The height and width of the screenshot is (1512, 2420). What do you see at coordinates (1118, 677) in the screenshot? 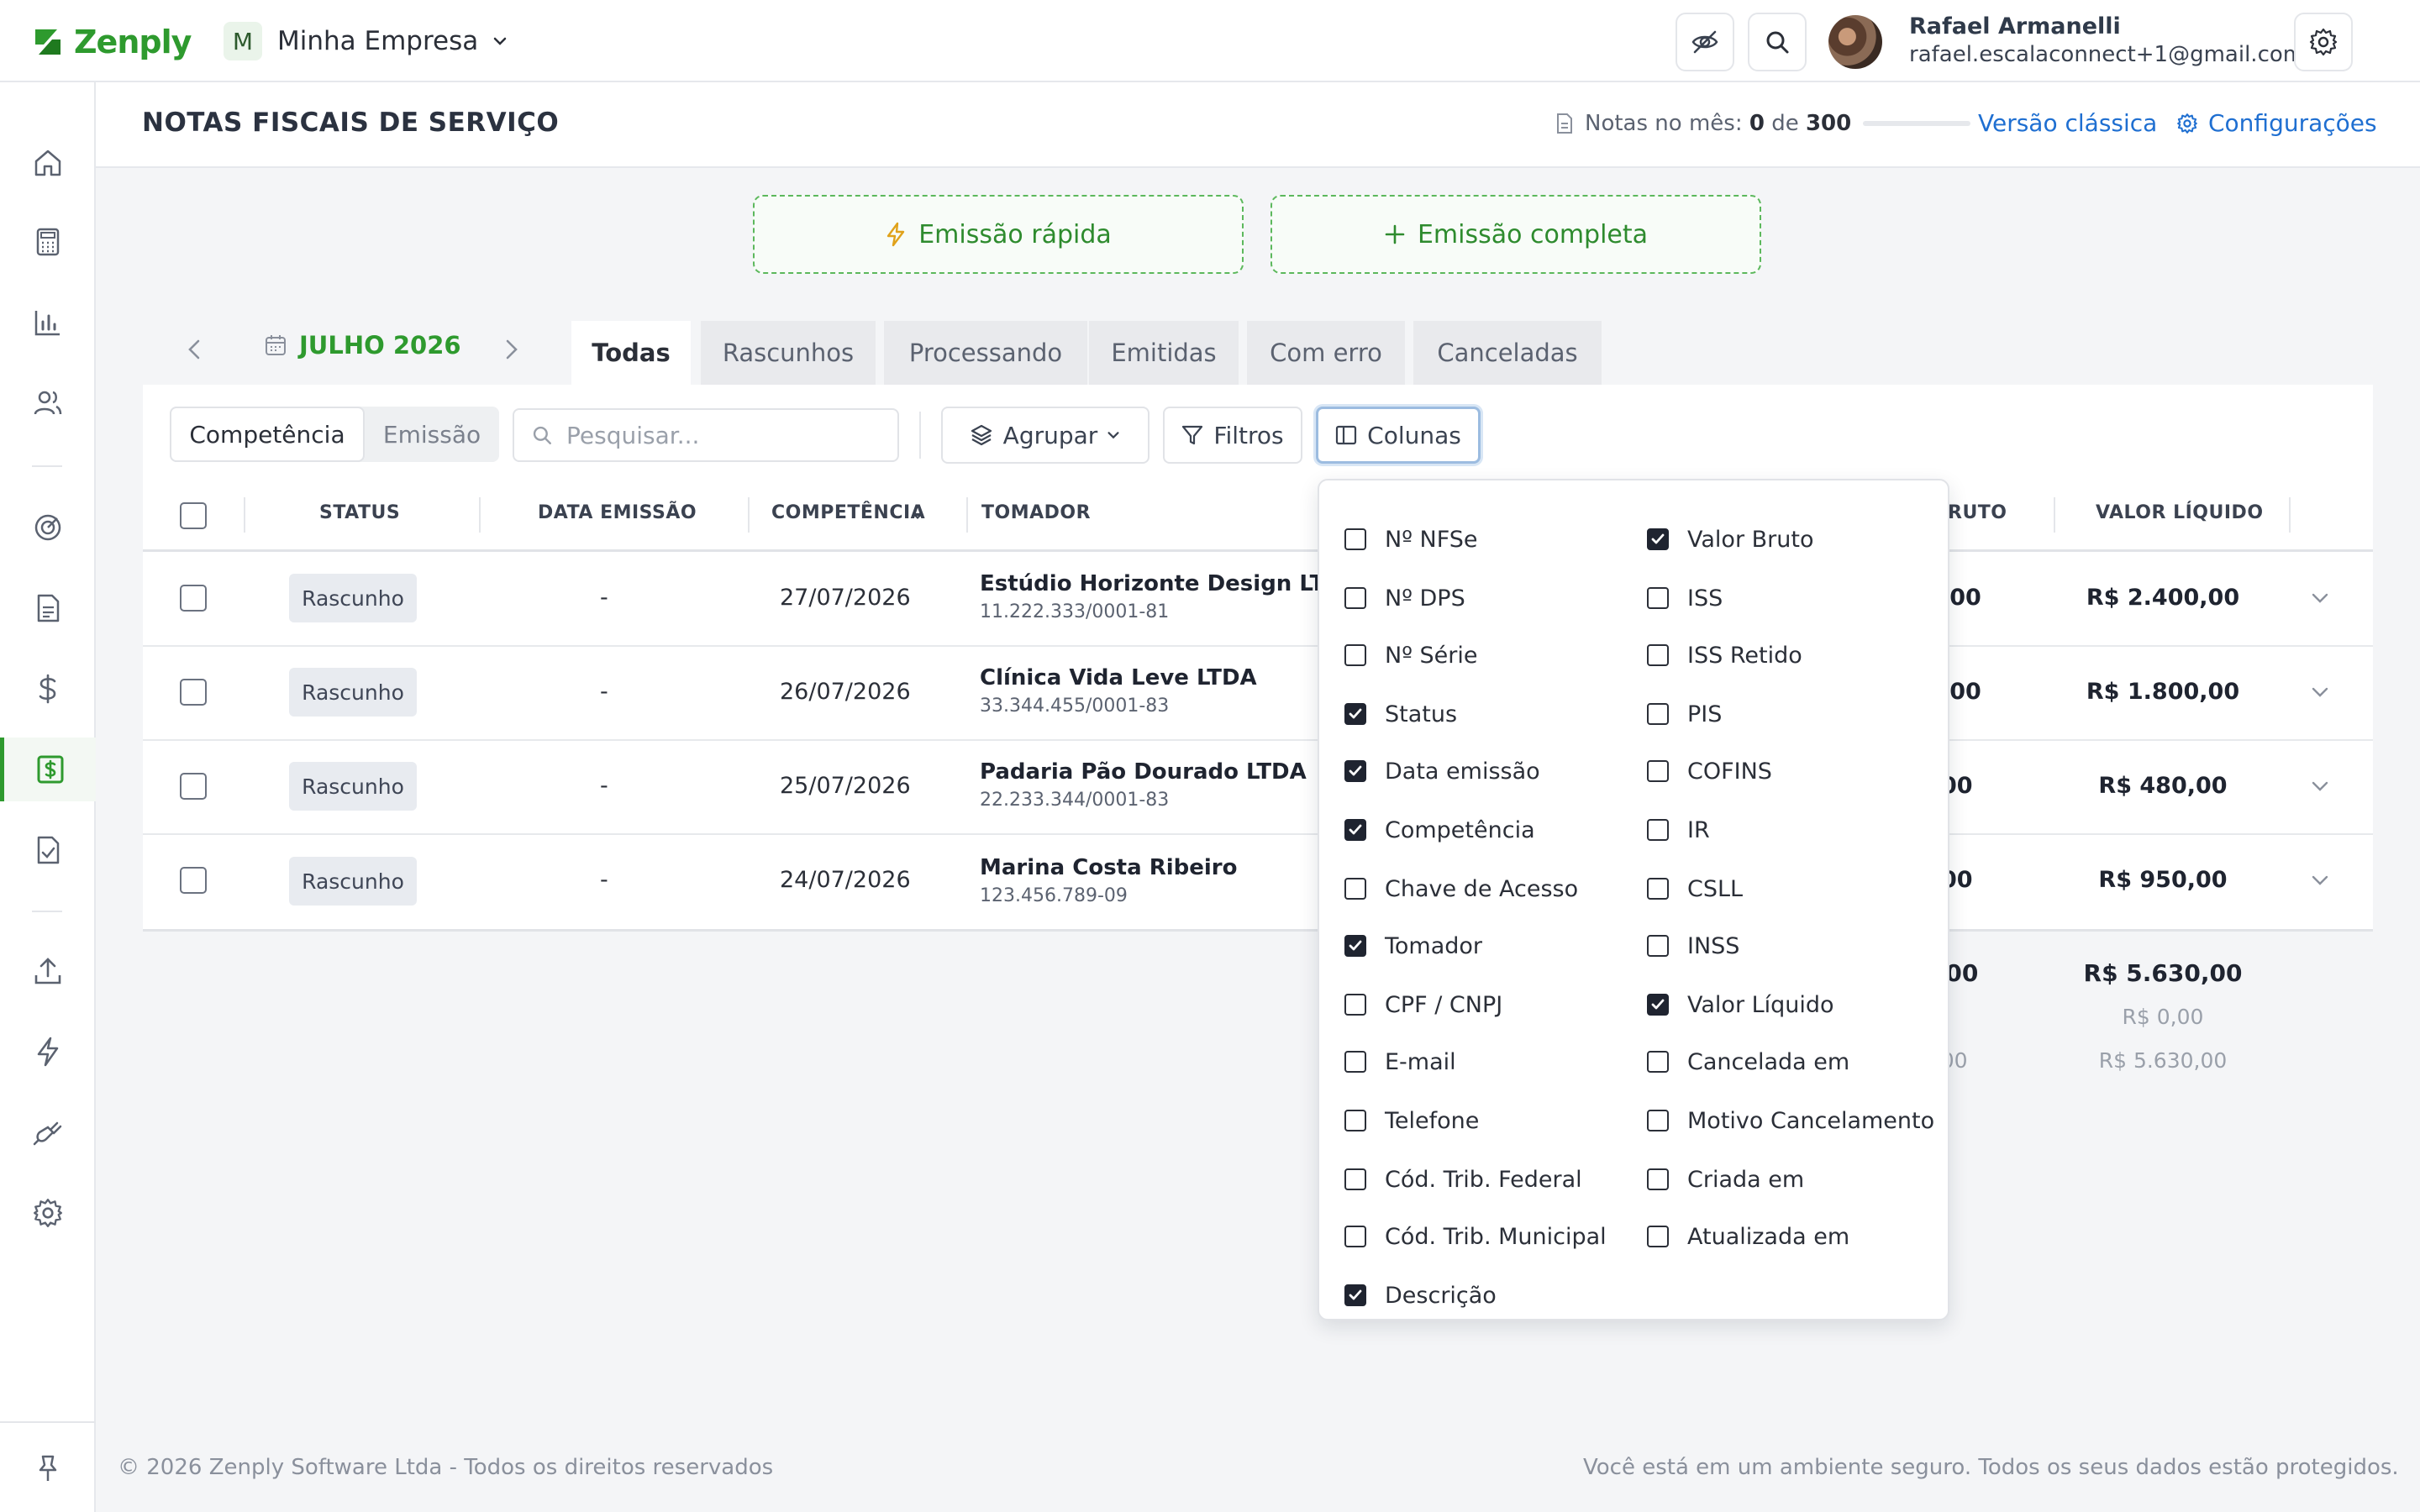
I see `cell-tomador-name: Clínica Vida Leve LTDA` at bounding box center [1118, 677].